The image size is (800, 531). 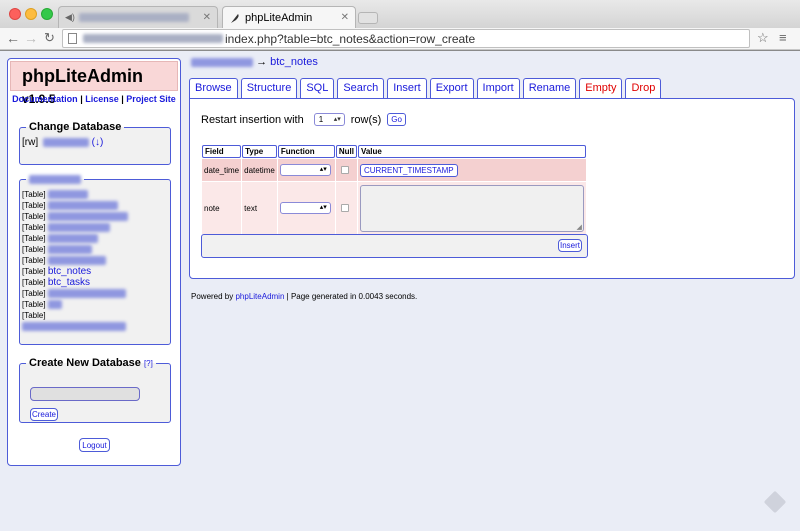 I want to click on forward-arrow-icon: →, so click(x=31, y=38).